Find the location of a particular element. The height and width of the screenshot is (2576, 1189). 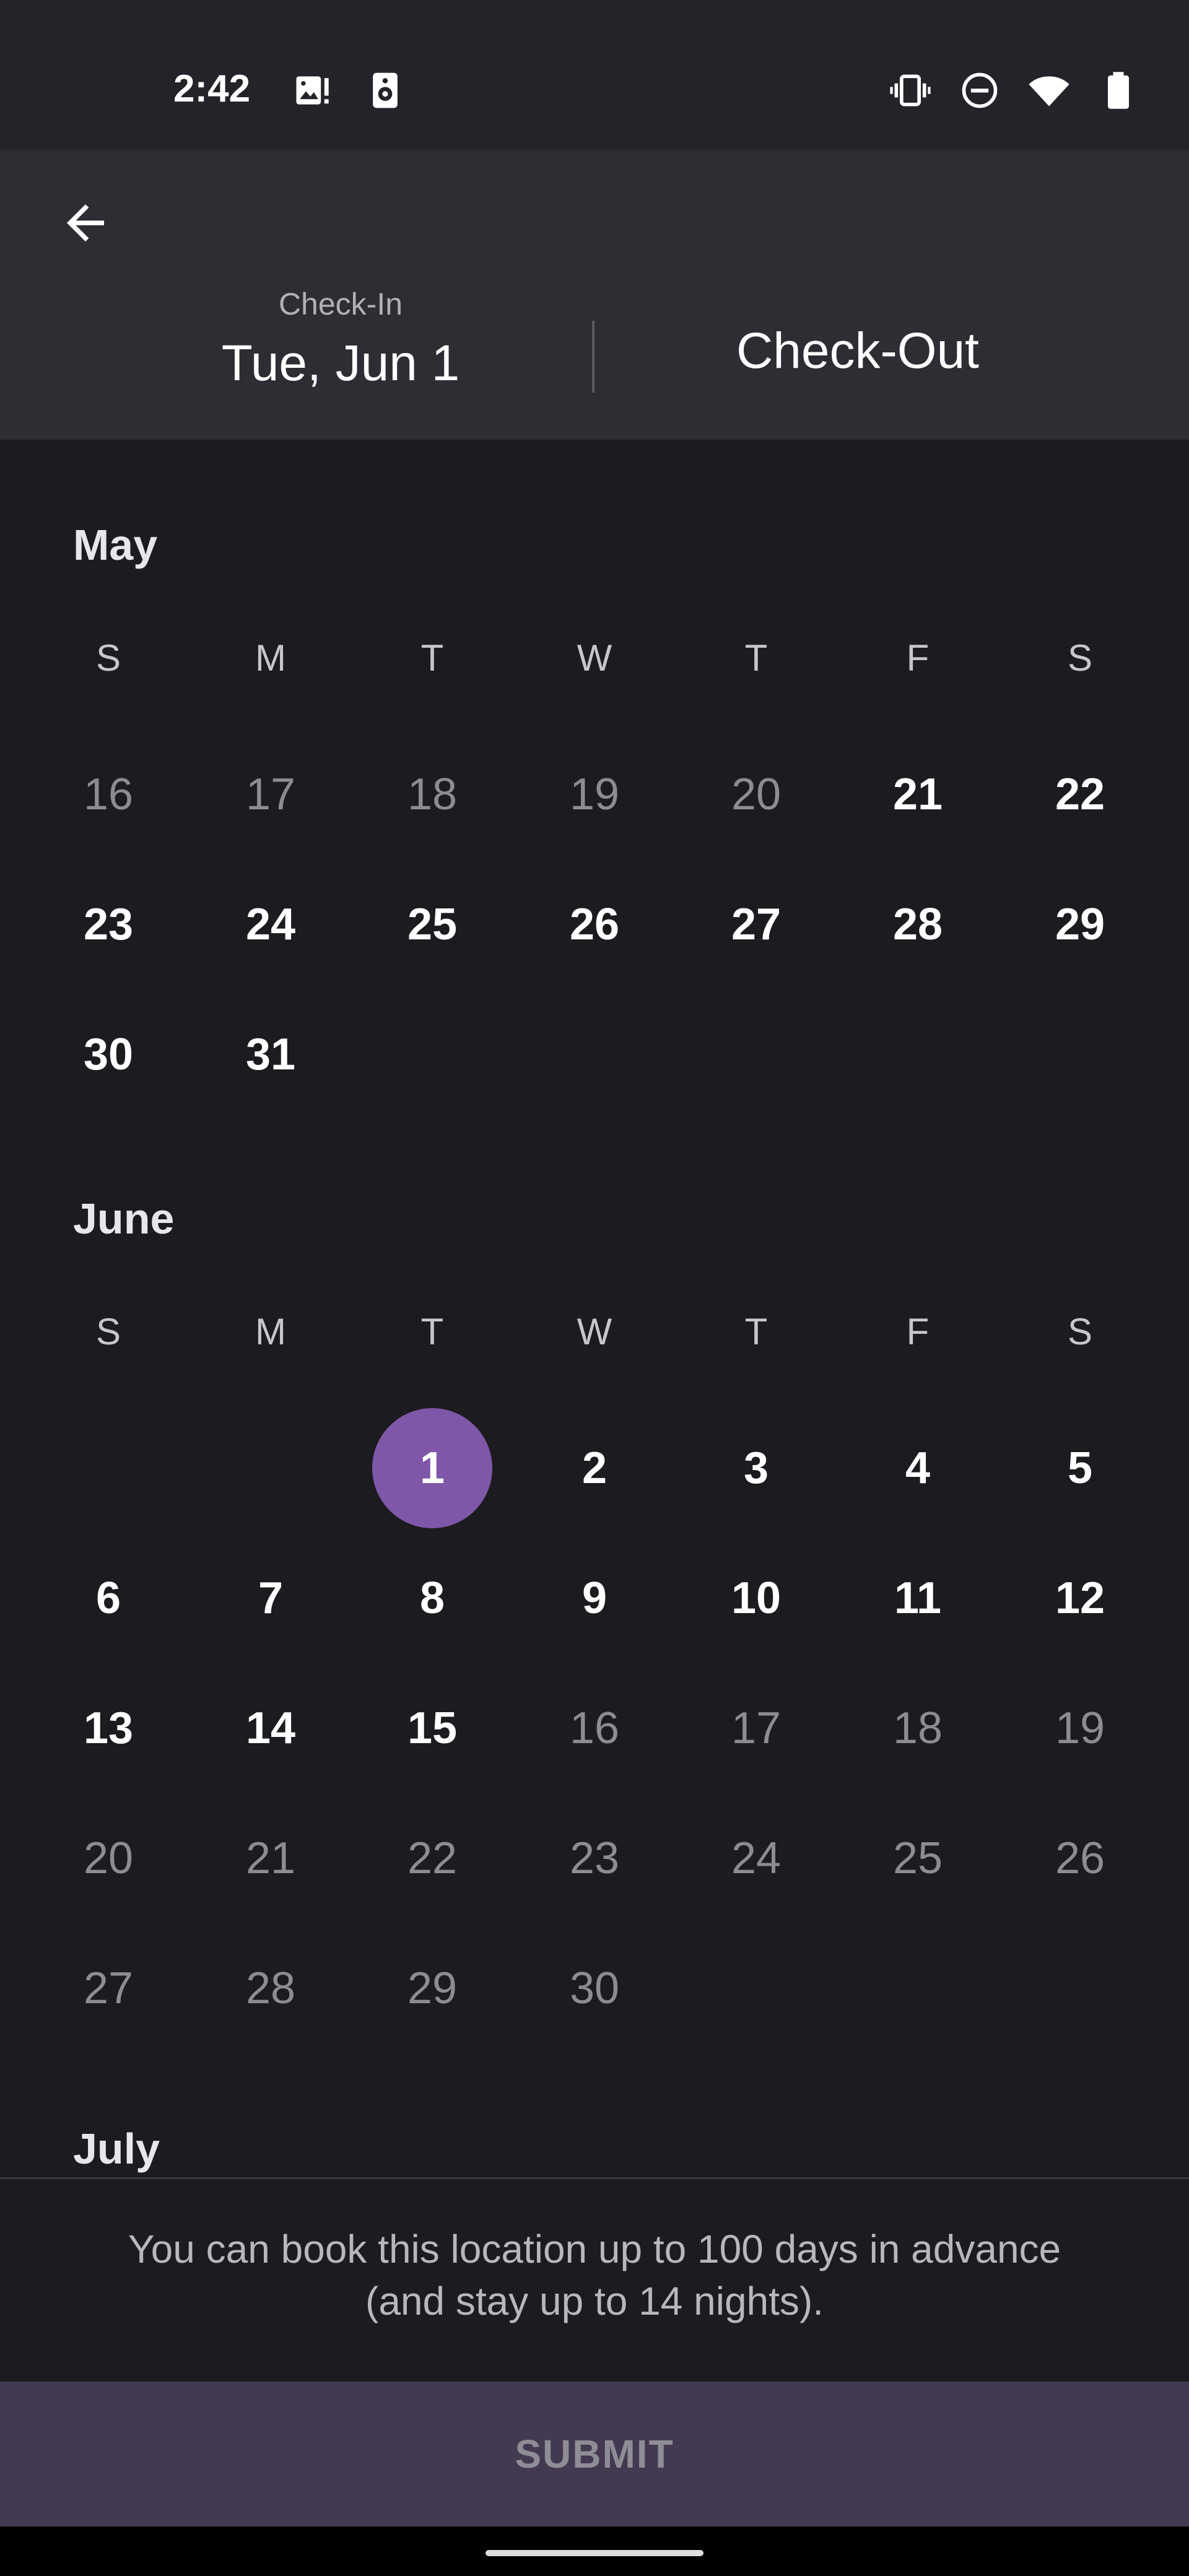

calendar-day: 6 is located at coordinates (108, 1598).